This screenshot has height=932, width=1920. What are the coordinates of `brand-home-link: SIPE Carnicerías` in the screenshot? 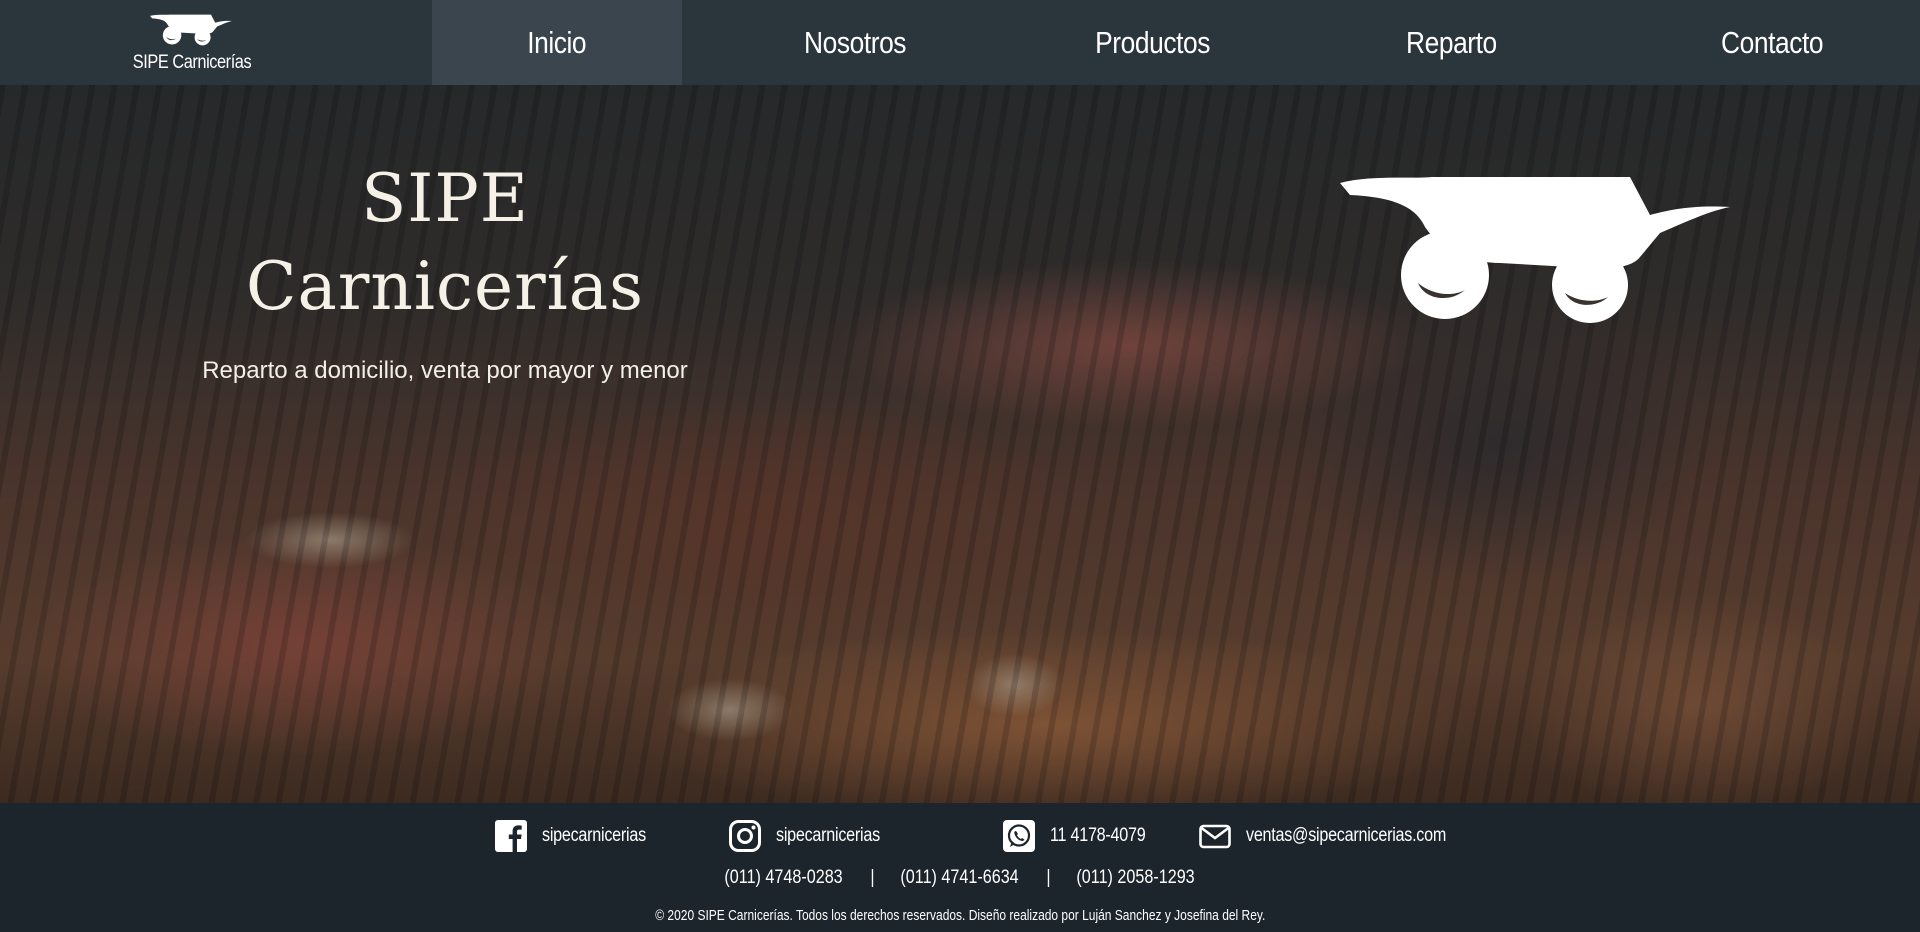 It's located at (216, 42).